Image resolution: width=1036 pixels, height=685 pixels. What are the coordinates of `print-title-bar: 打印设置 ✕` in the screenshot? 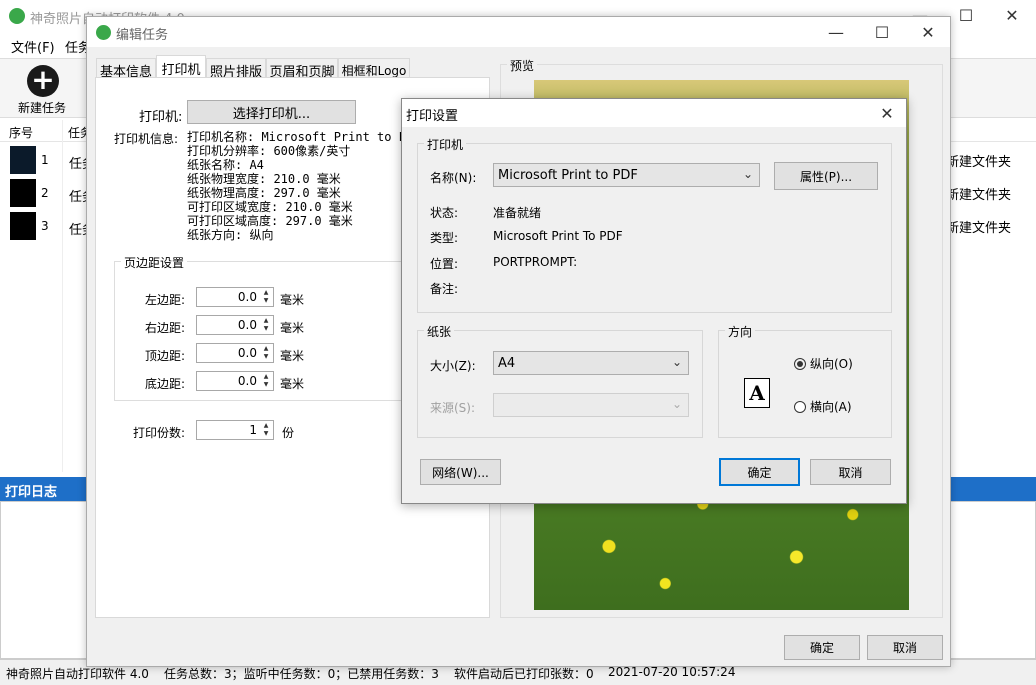 It's located at (654, 113).